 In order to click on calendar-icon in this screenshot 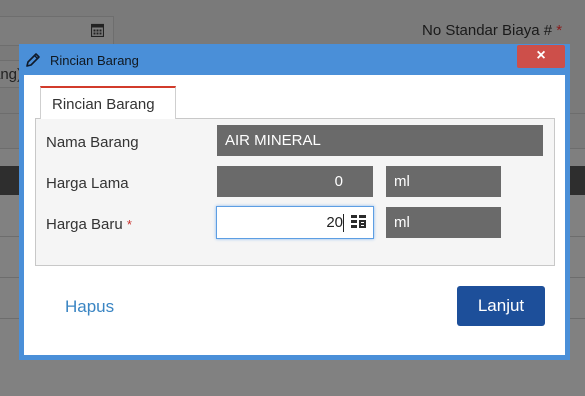, I will do `click(97, 30)`.